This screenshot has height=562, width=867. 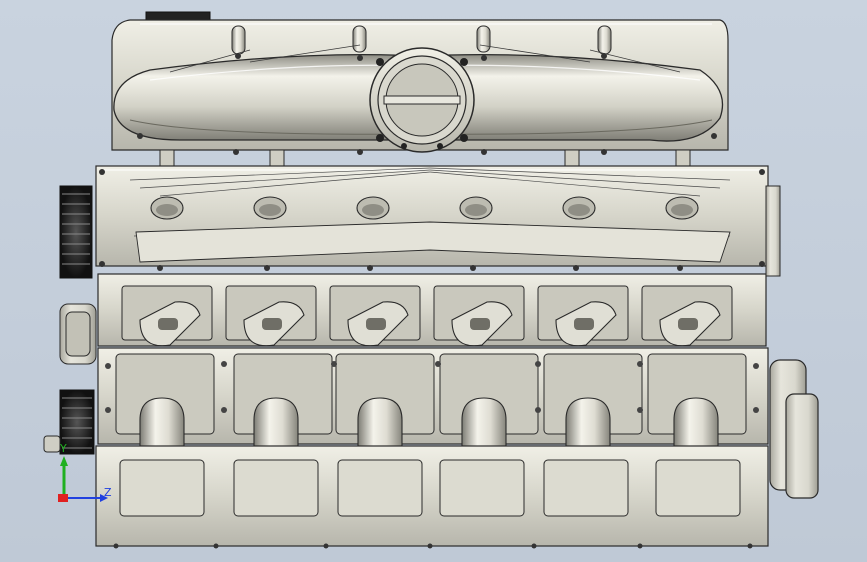 I want to click on cylinder-head, so click(x=432, y=310).